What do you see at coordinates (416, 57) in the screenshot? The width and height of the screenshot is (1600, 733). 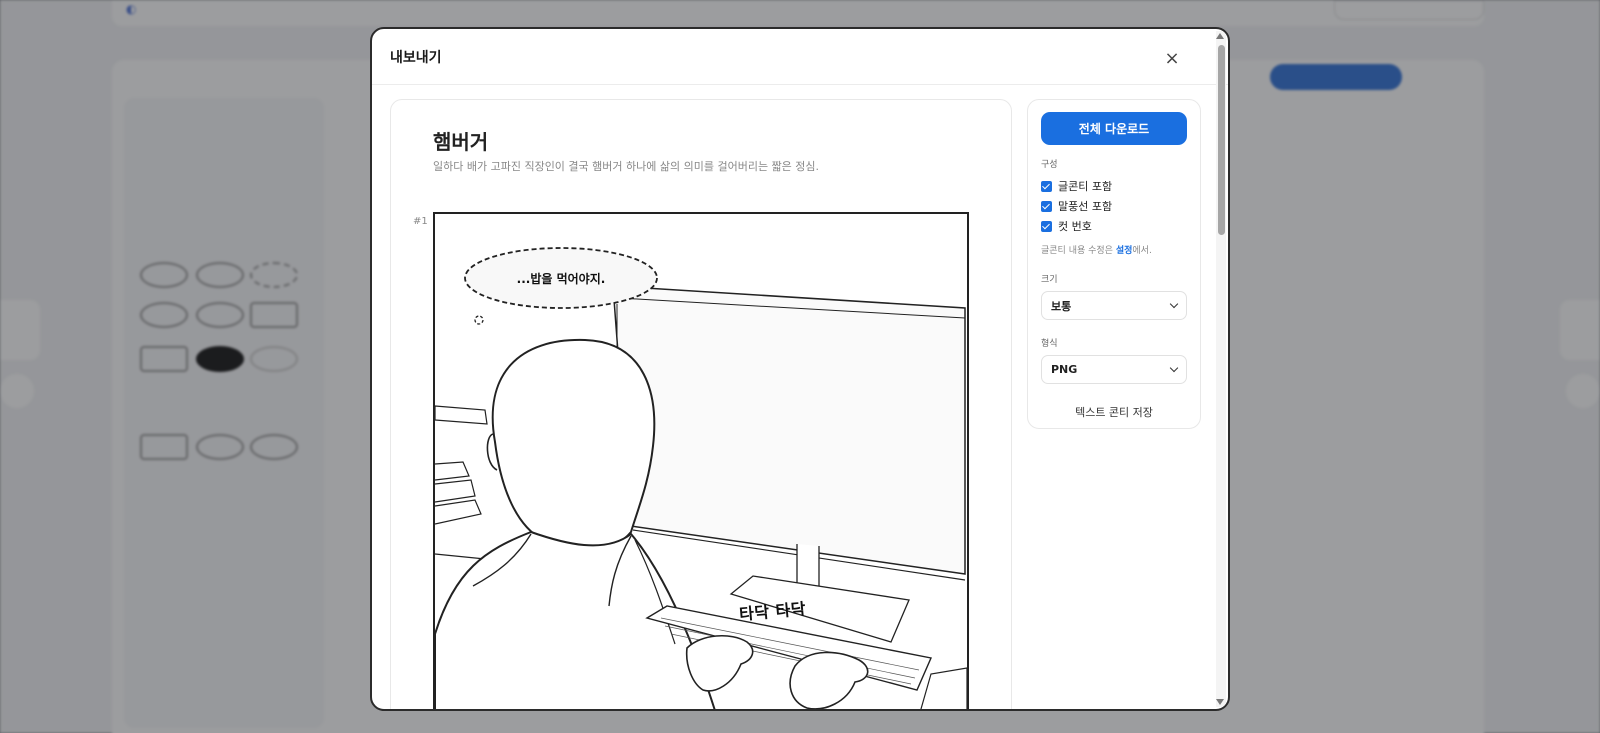 I see `modal-title: 내보내기` at bounding box center [416, 57].